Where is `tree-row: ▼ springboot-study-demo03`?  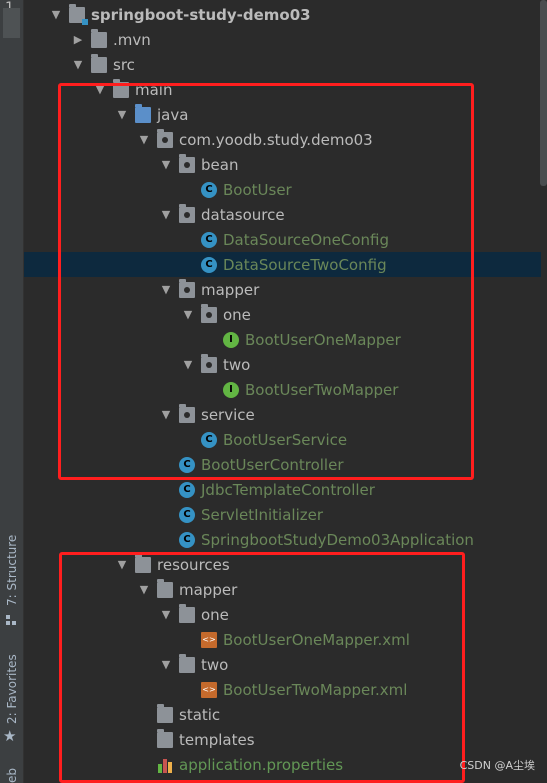
tree-row: ▼ springboot-study-demo03 is located at coordinates (282, 14).